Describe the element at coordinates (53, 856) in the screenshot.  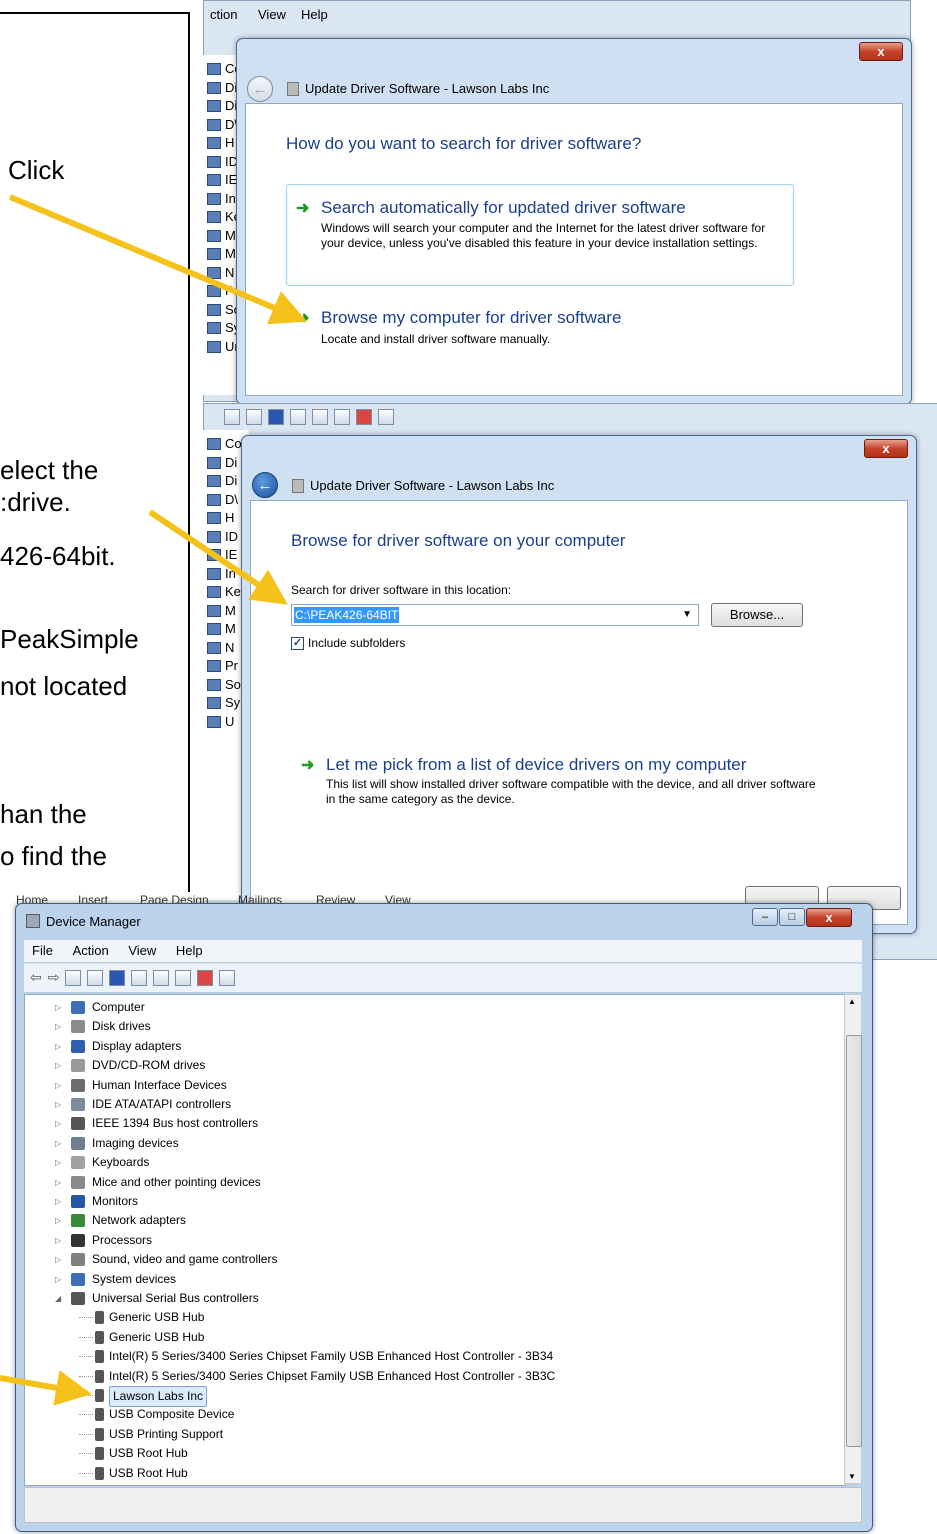
I see `instruction-find: o find the` at that location.